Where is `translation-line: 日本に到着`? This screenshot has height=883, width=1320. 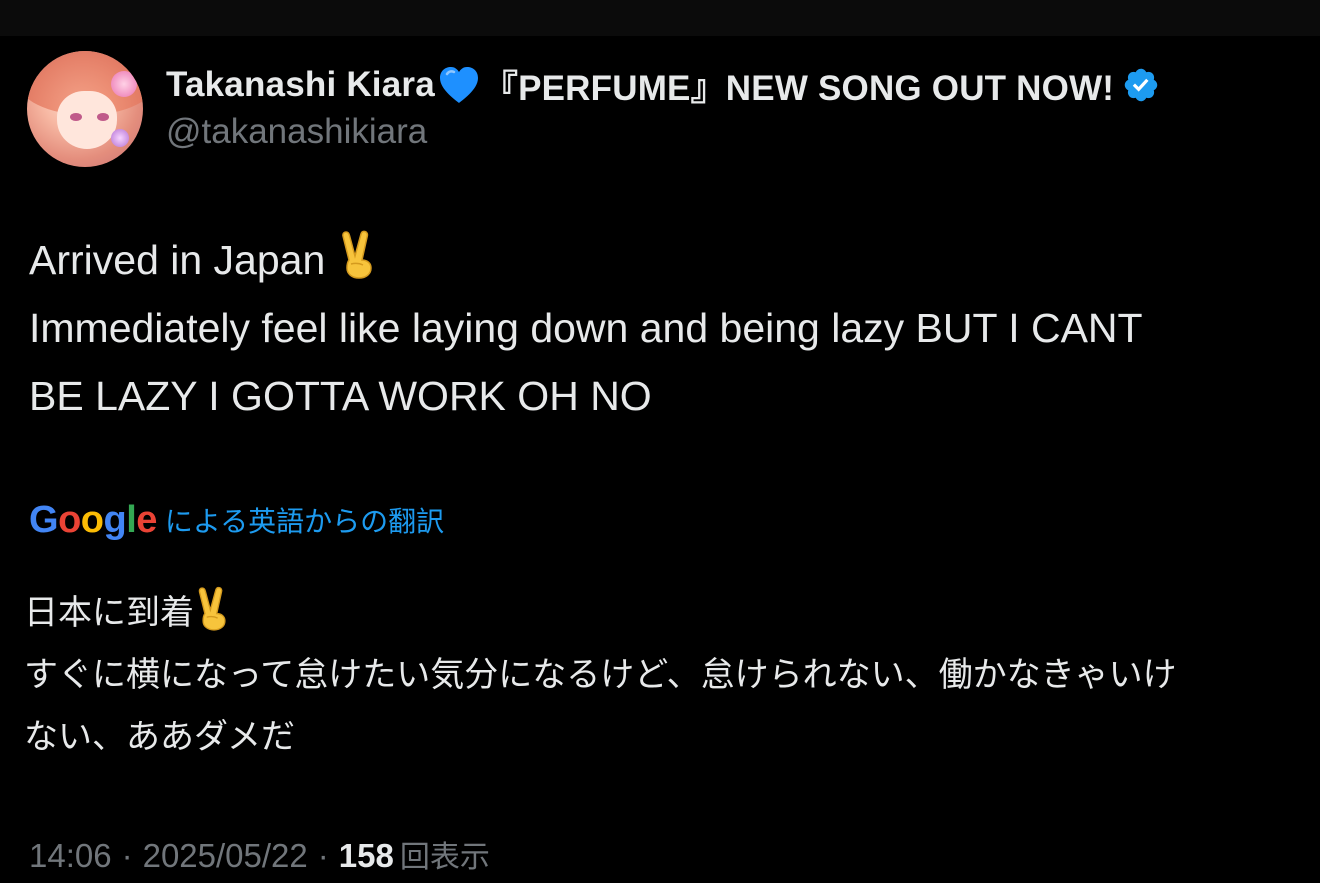
translation-line: 日本に到着 is located at coordinates (664, 613).